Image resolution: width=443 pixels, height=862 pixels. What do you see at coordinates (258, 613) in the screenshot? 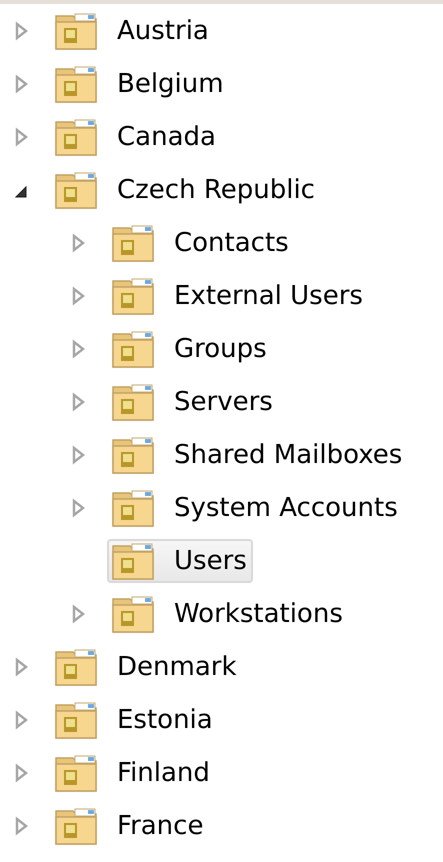
I see `tree-item-label: Workstations` at bounding box center [258, 613].